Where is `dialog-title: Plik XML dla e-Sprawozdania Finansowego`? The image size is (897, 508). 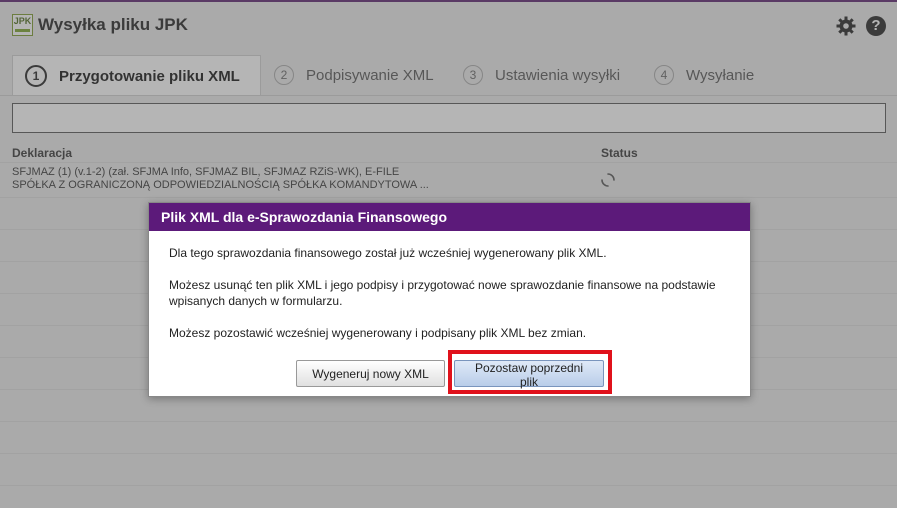 dialog-title: Plik XML dla e-Sprawozdania Finansowego is located at coordinates (449, 217).